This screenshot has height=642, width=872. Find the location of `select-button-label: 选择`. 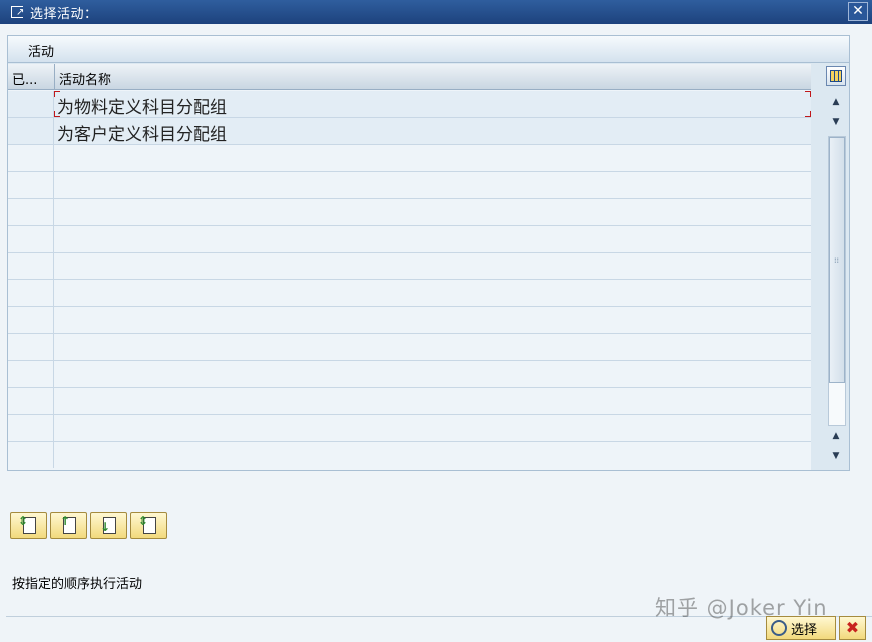

select-button-label: 选择 is located at coordinates (804, 630).